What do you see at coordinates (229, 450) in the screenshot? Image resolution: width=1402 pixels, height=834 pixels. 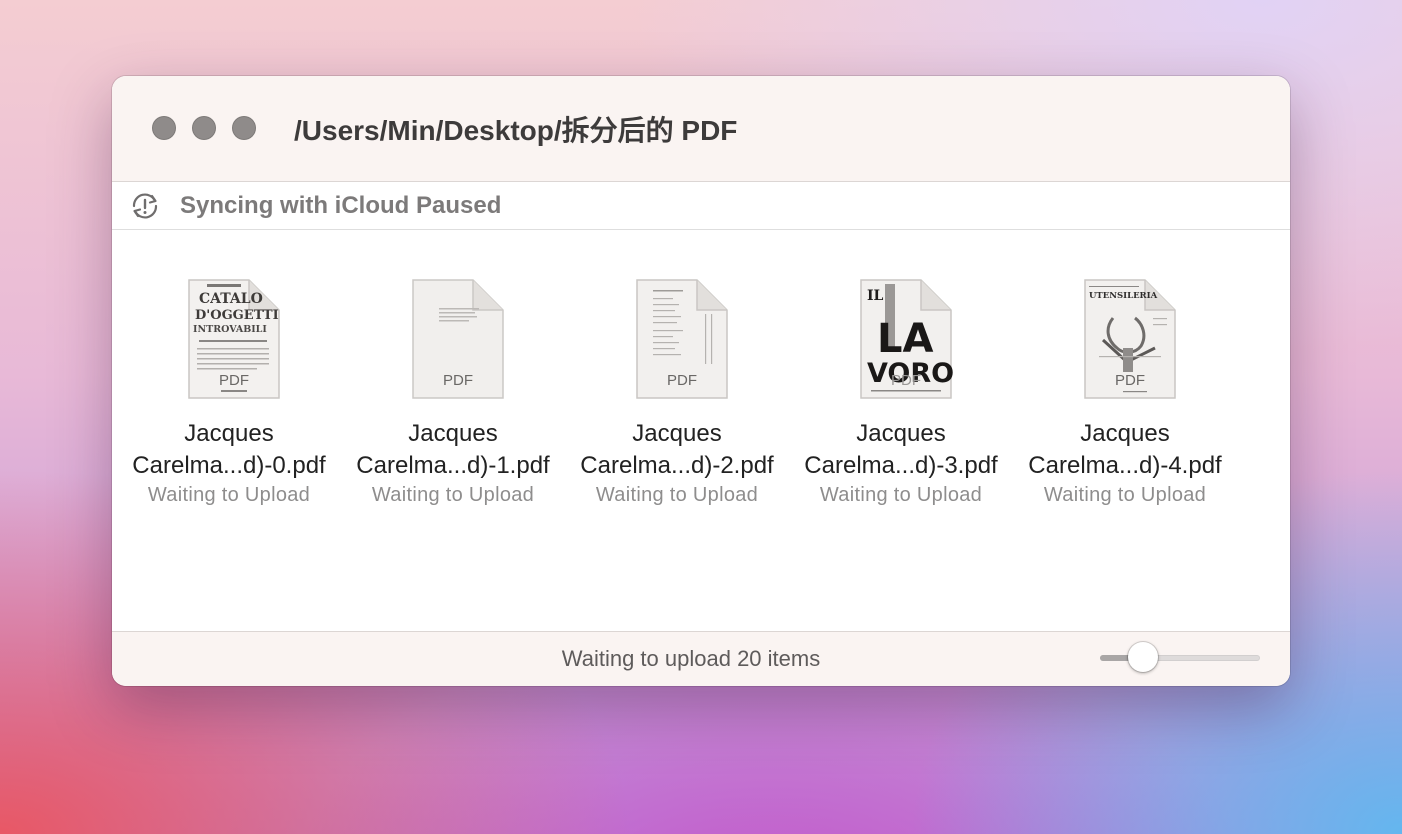 I see `file-name: Jacques Carelma...d)-0.pdf` at bounding box center [229, 450].